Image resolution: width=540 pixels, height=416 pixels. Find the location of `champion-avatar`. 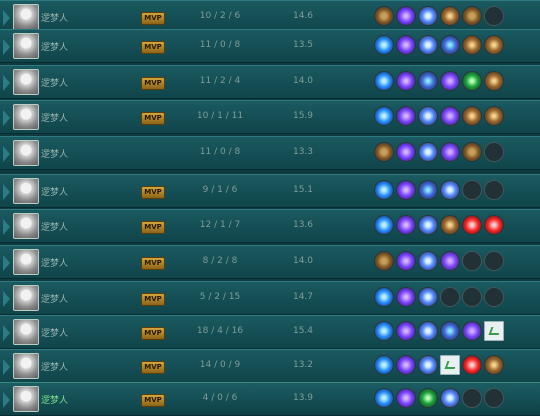

champion-avatar is located at coordinates (26, 366).